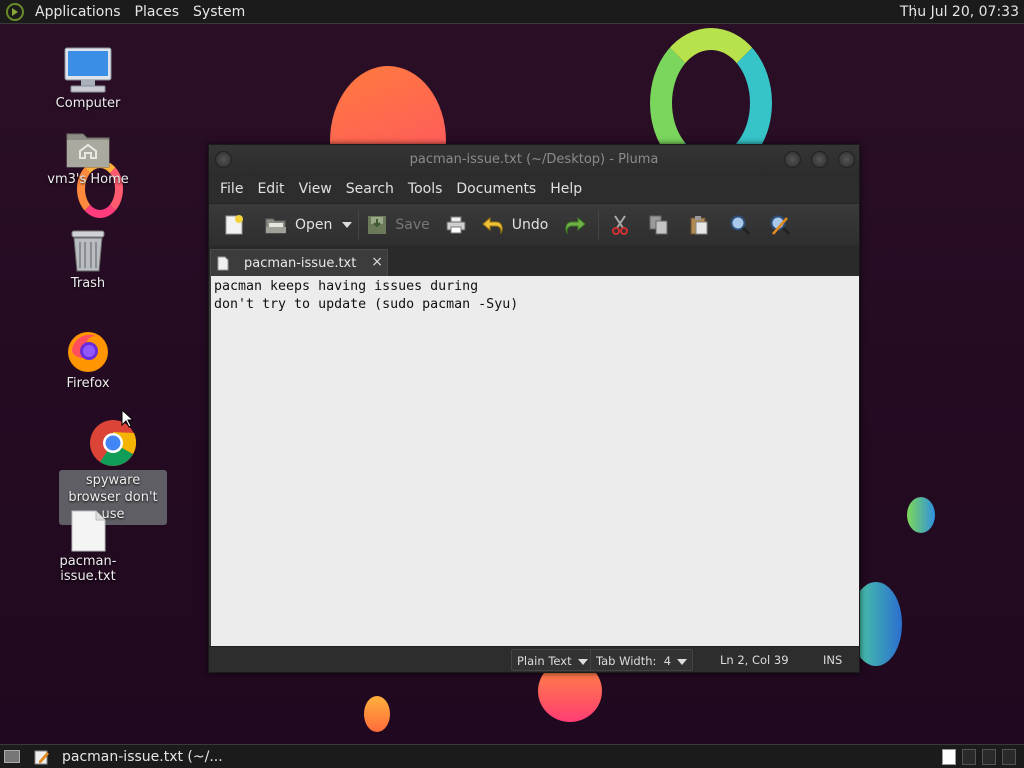 The width and height of the screenshot is (1024, 768). What do you see at coordinates (949, 757) in the screenshot?
I see `workspace-switcher` at bounding box center [949, 757].